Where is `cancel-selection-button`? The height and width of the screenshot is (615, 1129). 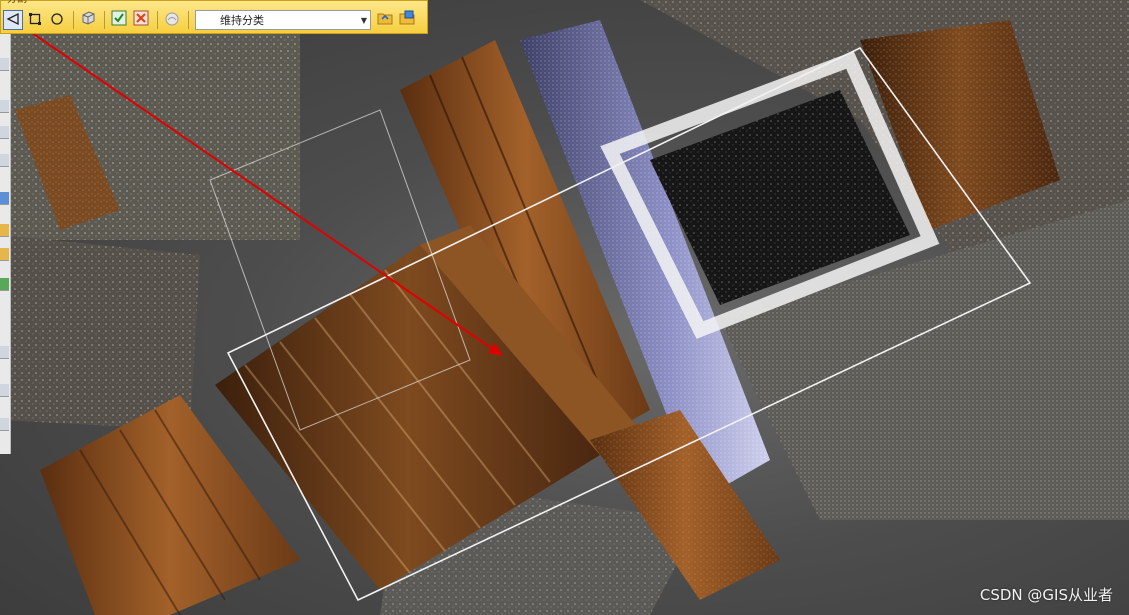 cancel-selection-button is located at coordinates (141, 20).